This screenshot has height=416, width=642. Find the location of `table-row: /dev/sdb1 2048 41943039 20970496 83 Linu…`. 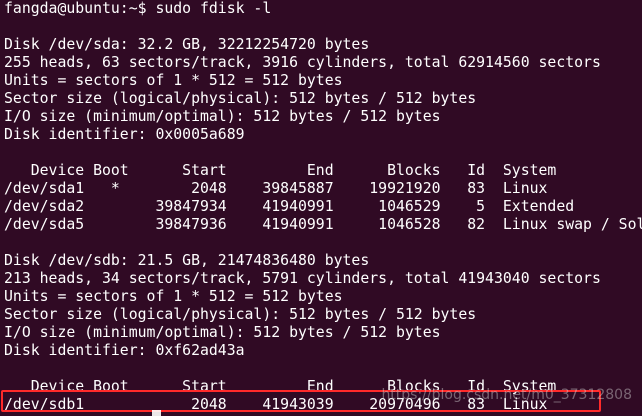

table-row: /dev/sdb1 2048 41943039 20970496 83 Linu… is located at coordinates (276, 404).